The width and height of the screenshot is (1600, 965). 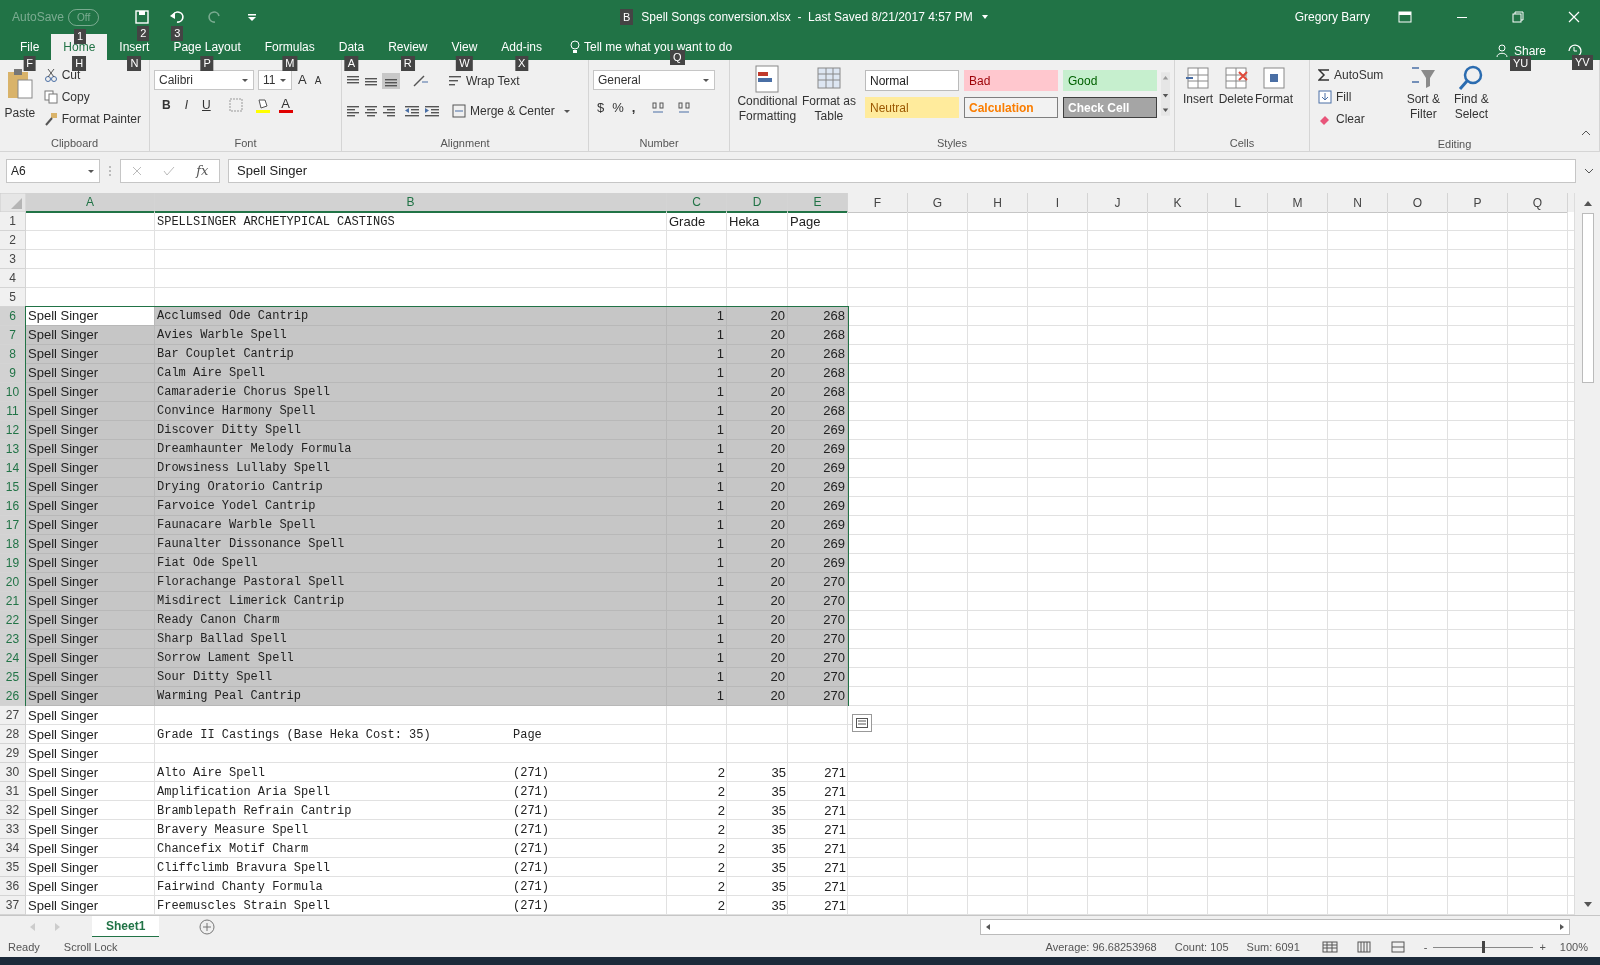 I want to click on column-header: E, so click(x=818, y=203).